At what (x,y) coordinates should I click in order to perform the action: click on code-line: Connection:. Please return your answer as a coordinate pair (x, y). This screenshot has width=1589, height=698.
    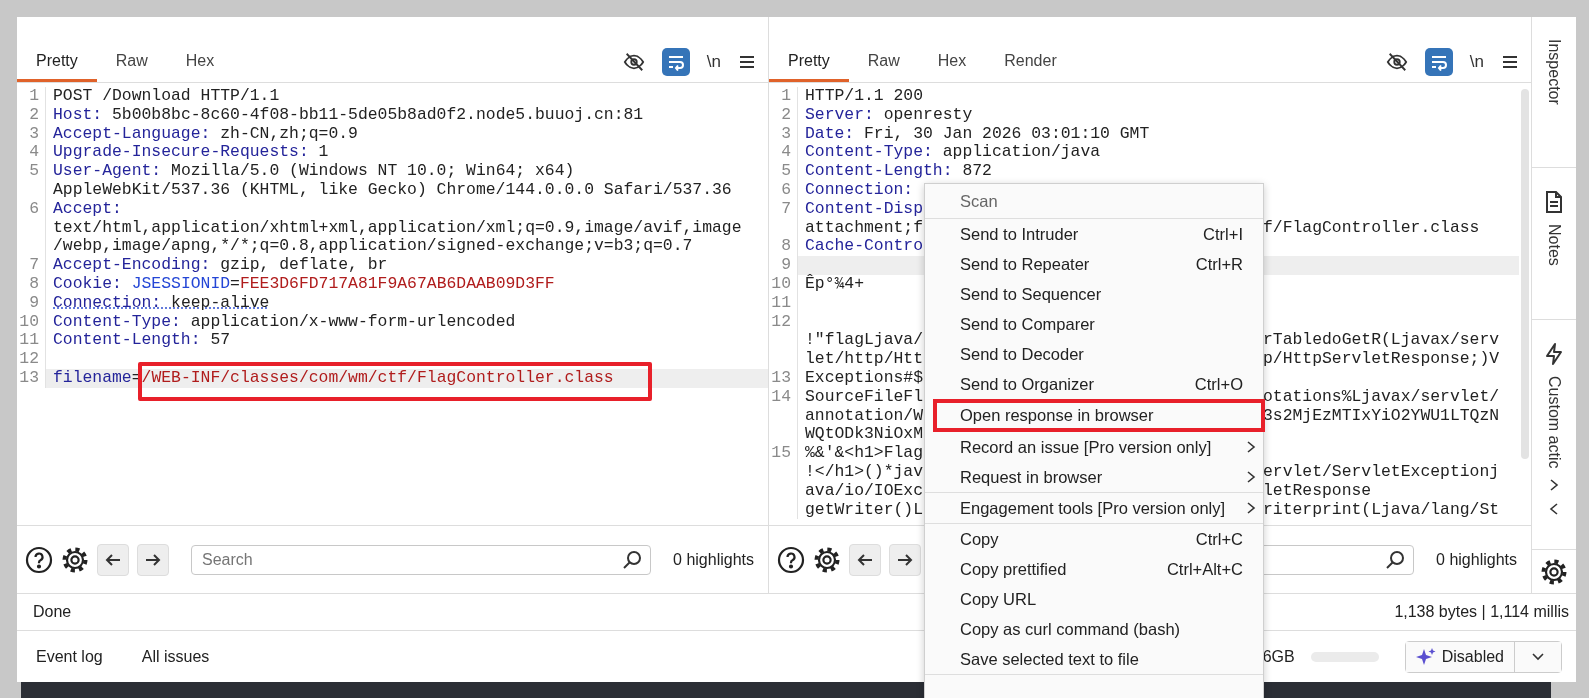
    Looking at the image, I should click on (859, 189).